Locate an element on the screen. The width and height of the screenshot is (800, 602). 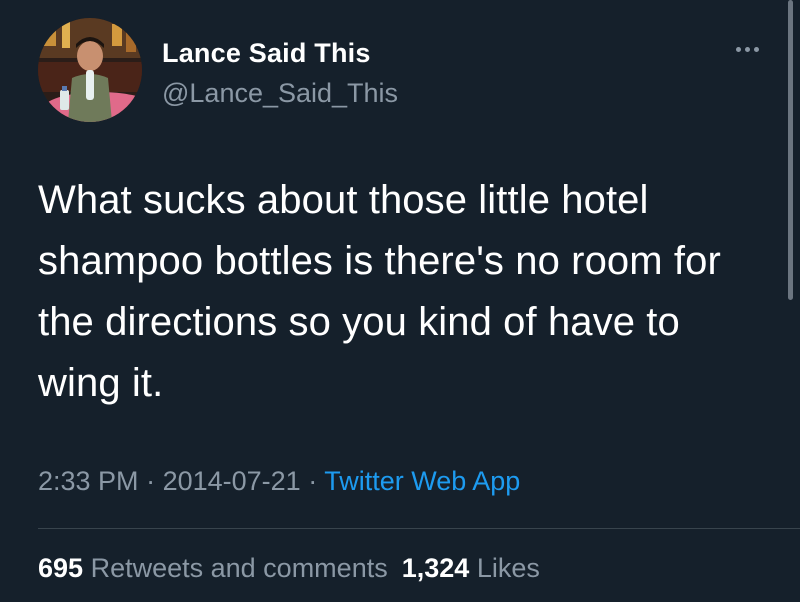
scrollbar is located at coordinates (790, 150).